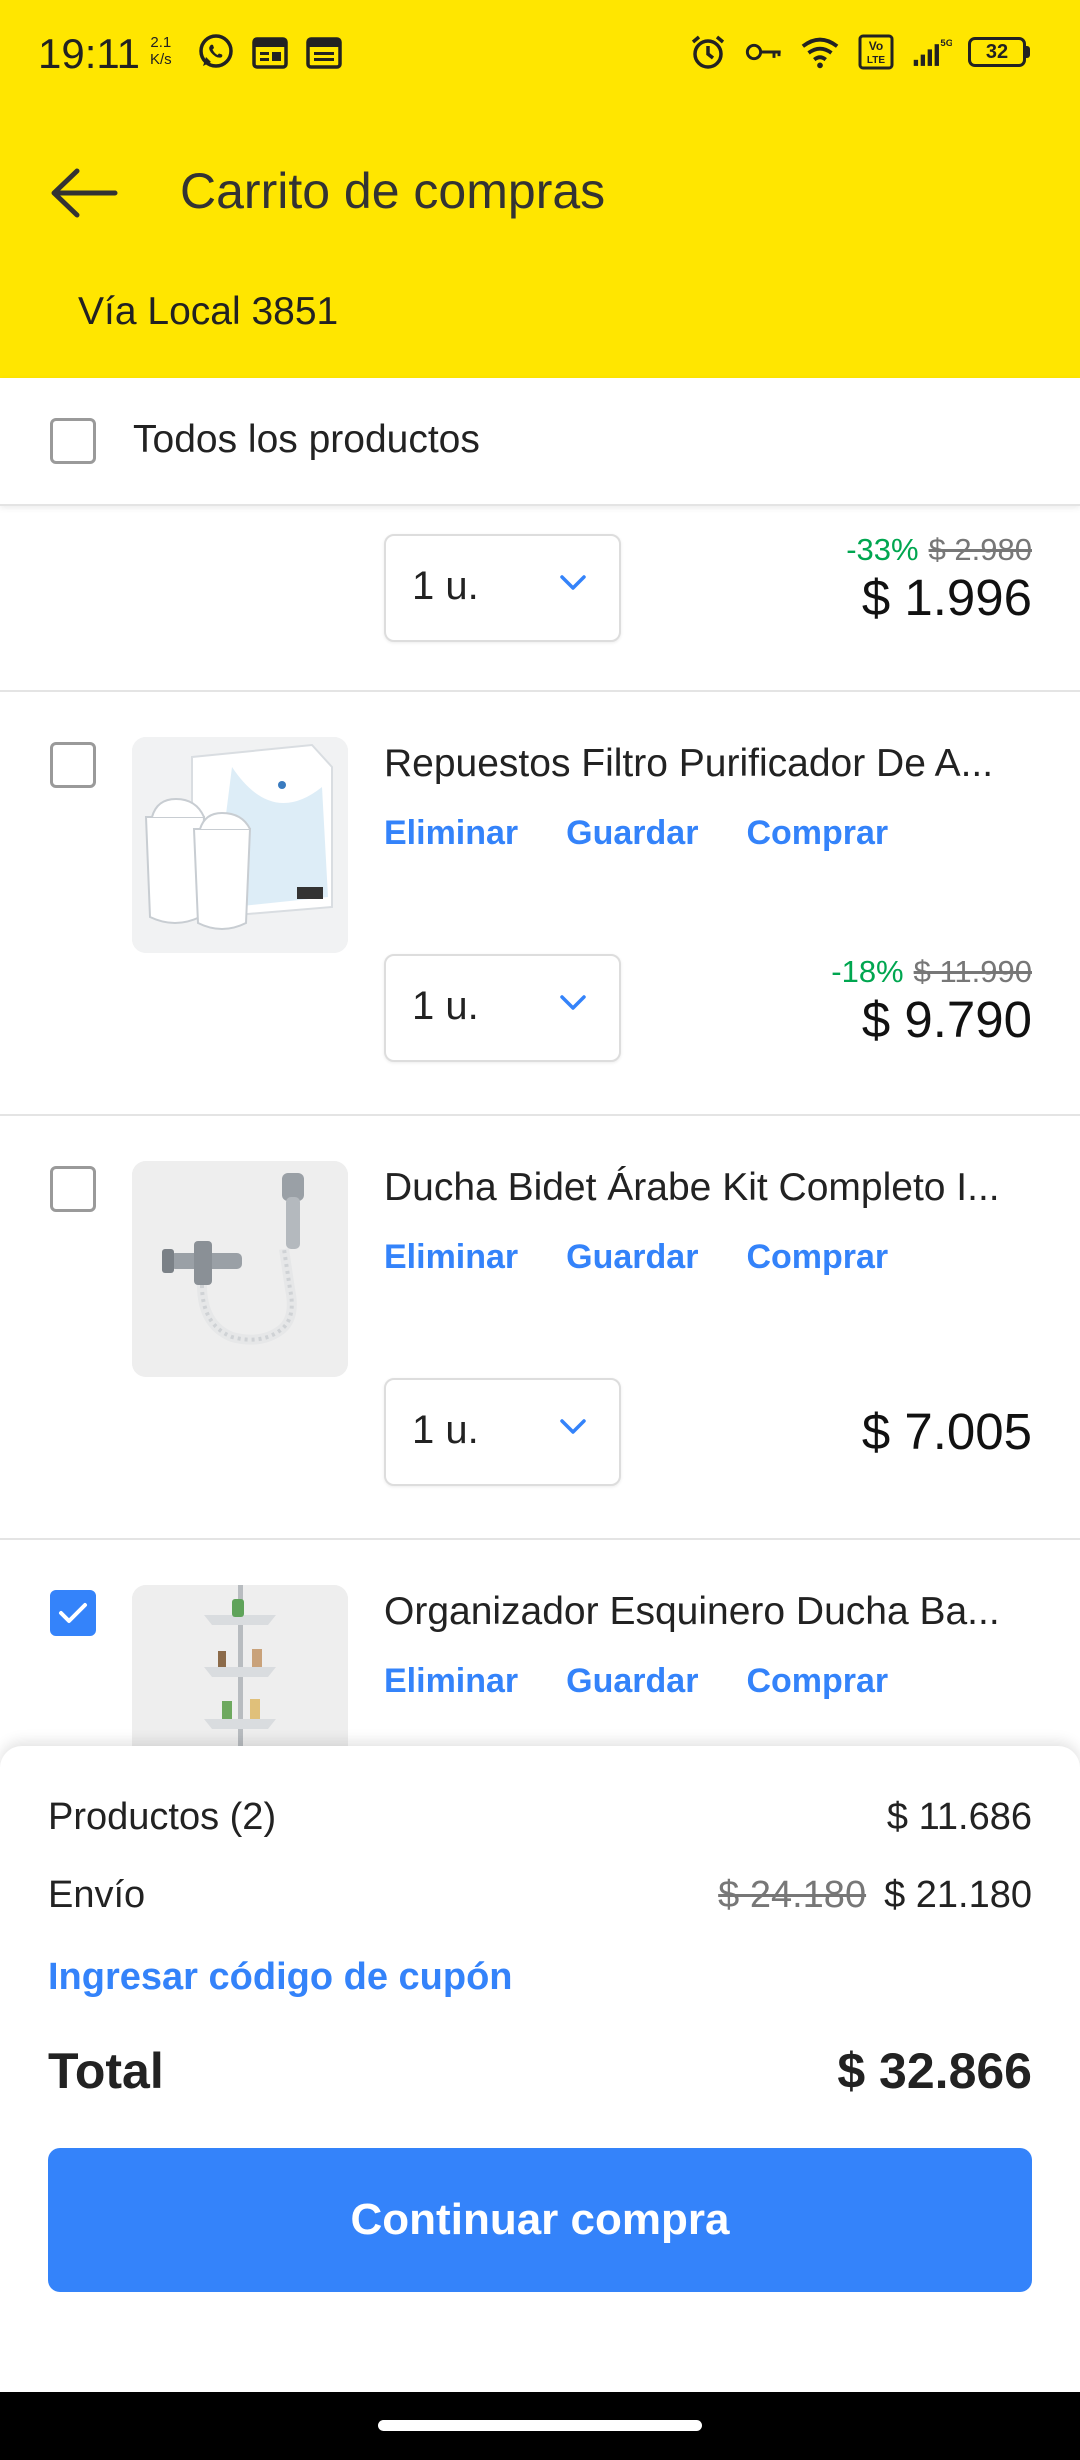  I want to click on delivery-address: Vía Local 3851, so click(208, 312).